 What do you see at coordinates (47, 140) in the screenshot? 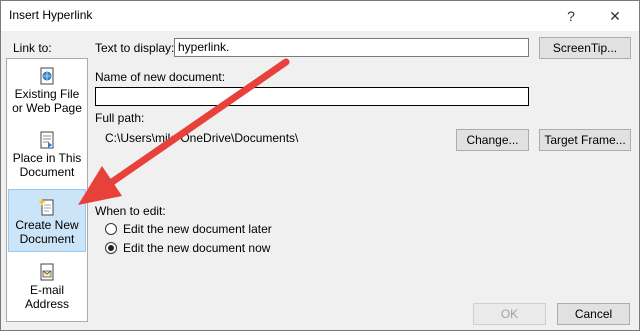
I see `document-place-icon` at bounding box center [47, 140].